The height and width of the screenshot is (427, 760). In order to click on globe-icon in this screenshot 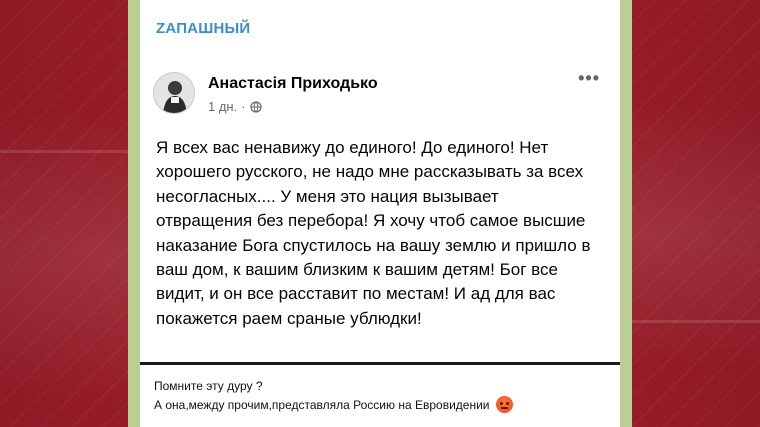, I will do `click(255, 106)`.